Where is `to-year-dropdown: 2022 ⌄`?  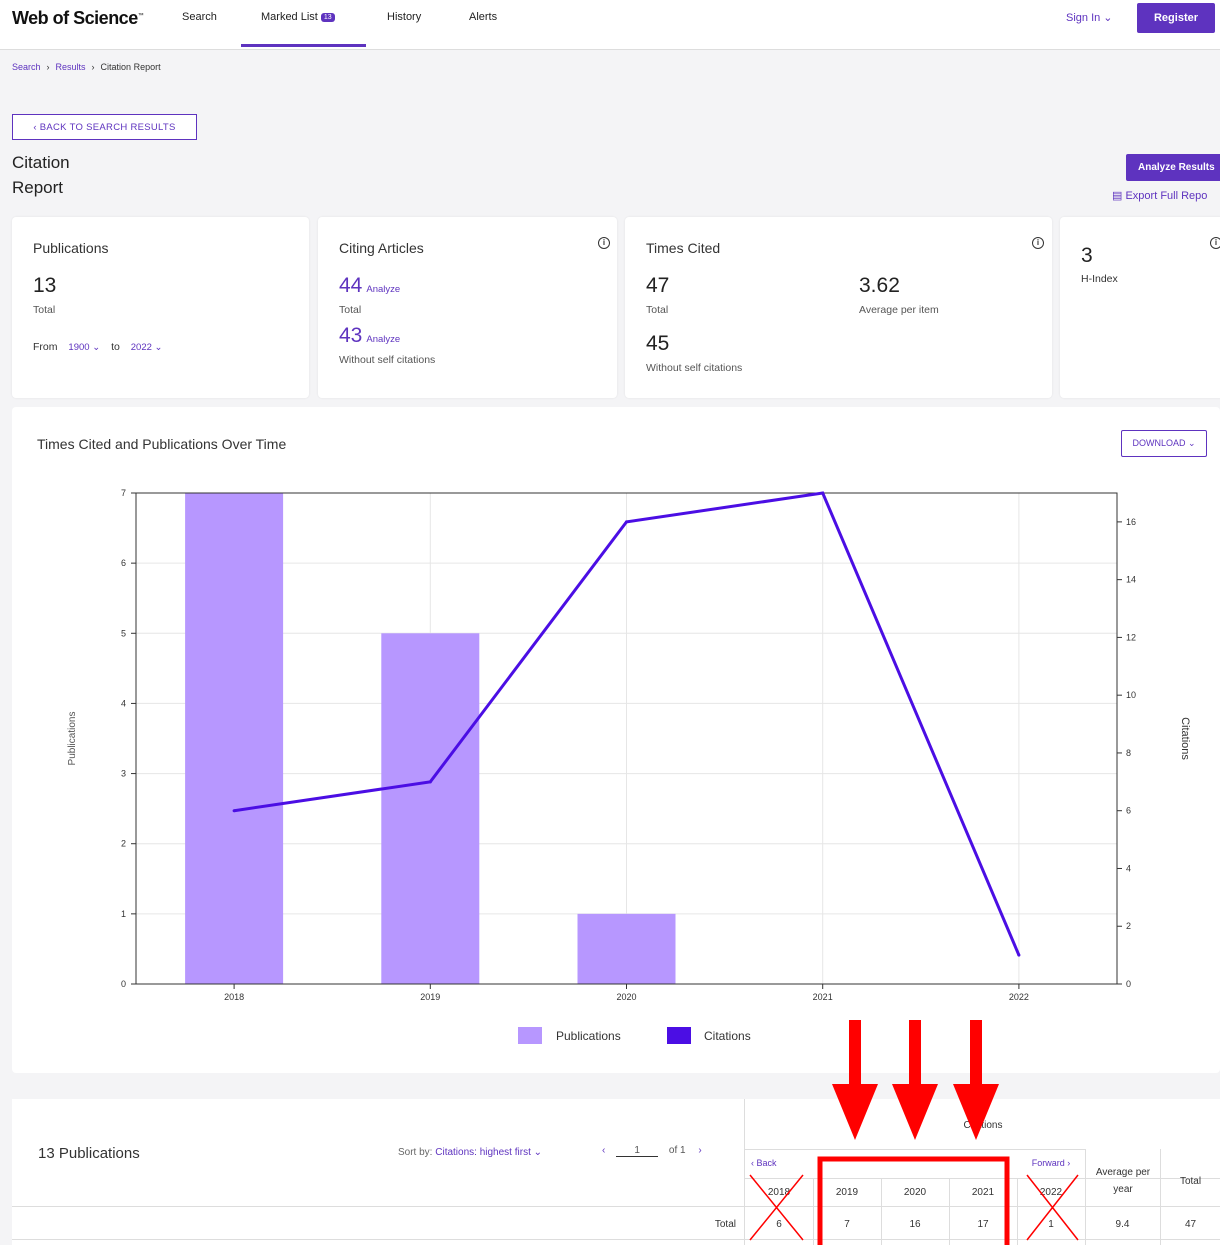 to-year-dropdown: 2022 ⌄ is located at coordinates (147, 347).